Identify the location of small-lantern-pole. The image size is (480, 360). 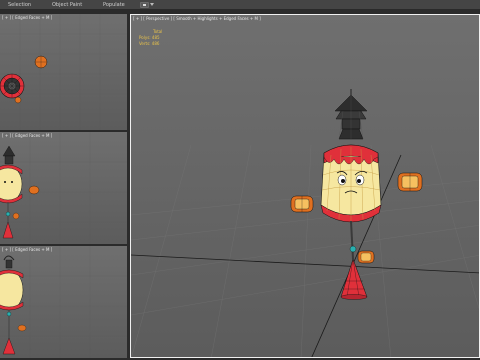
(366, 257).